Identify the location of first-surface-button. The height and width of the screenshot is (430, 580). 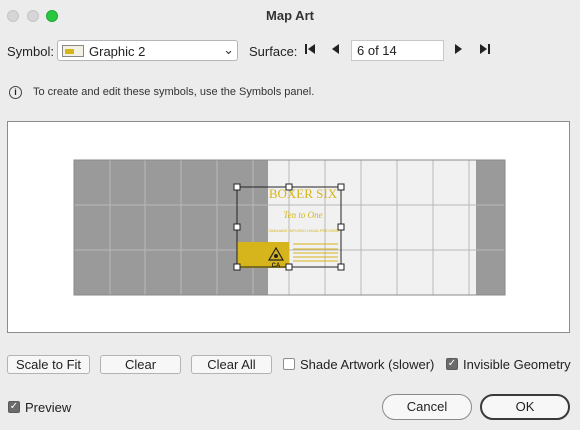
(310, 51).